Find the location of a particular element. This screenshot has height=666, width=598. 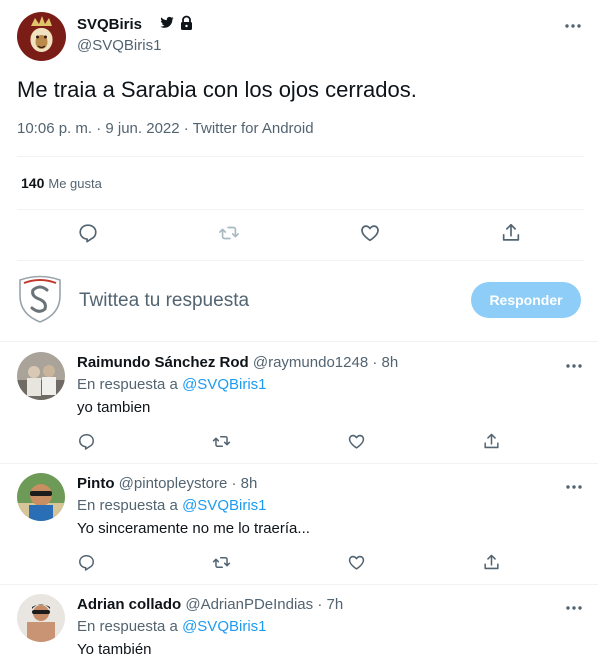

reply-header: Pinto @pintopleystore · 8h is located at coordinates (167, 483).